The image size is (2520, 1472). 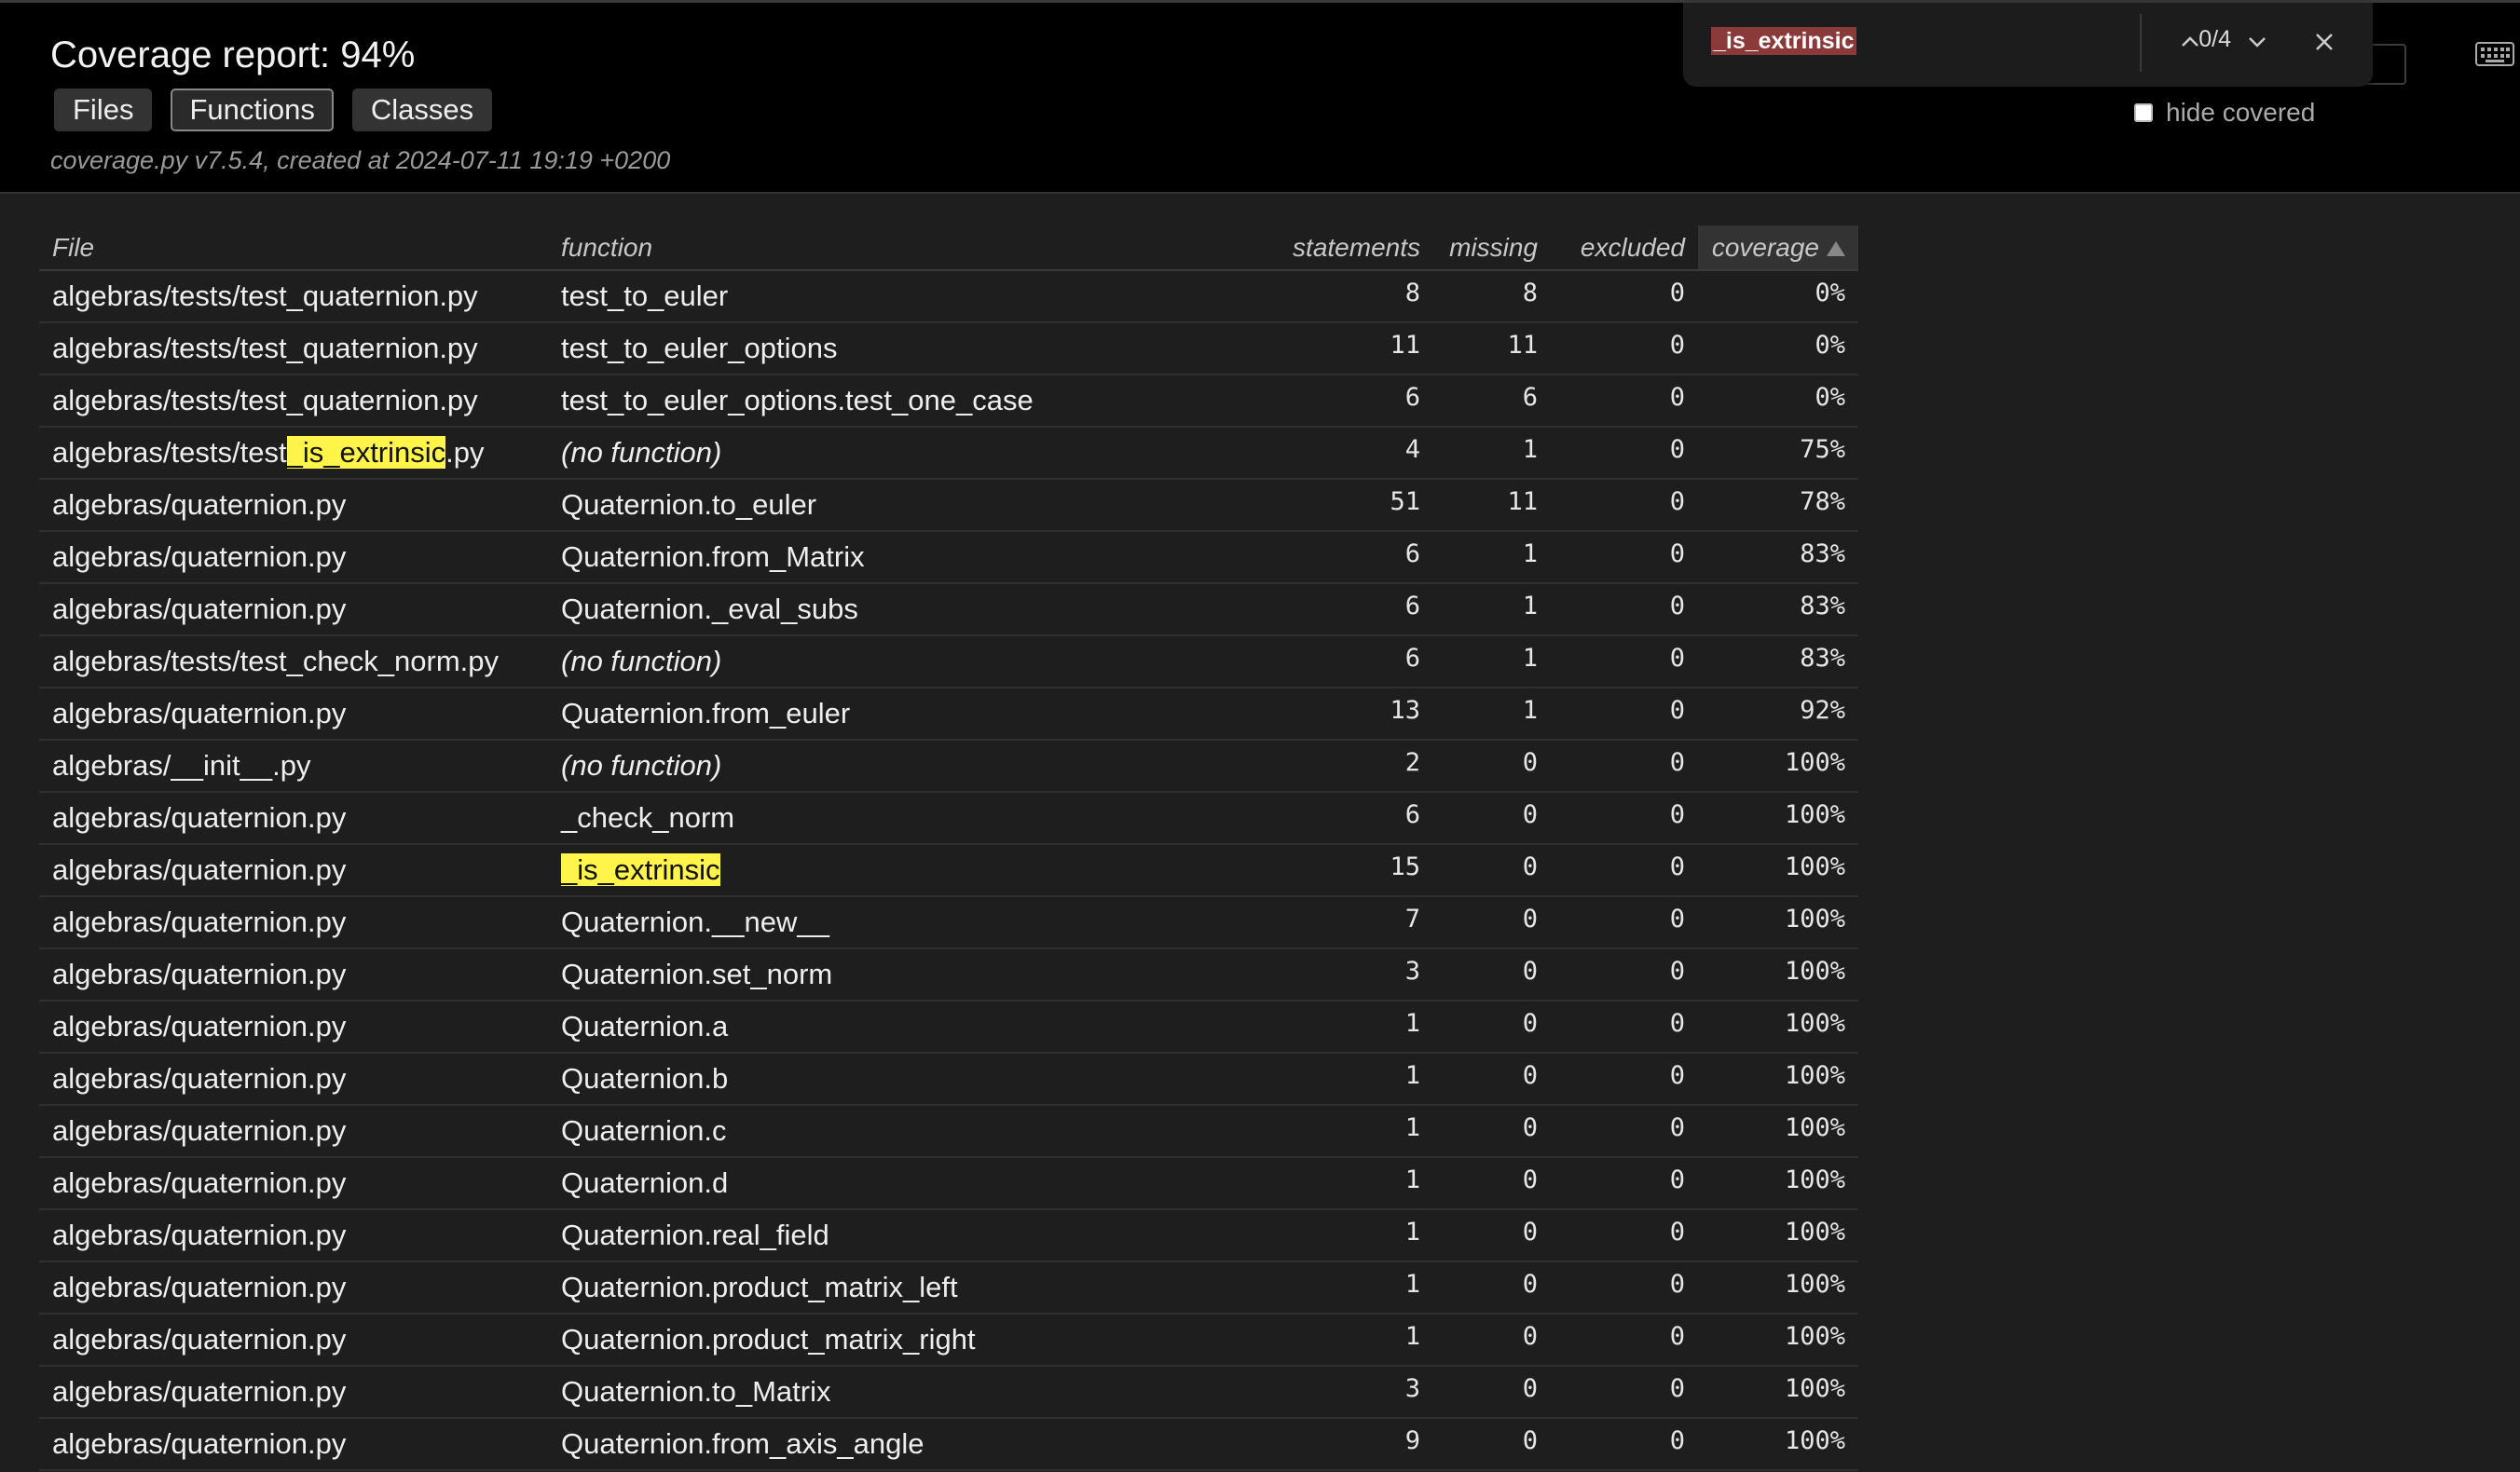 I want to click on function-cell: Quaternion.from_euler, so click(x=911, y=714).